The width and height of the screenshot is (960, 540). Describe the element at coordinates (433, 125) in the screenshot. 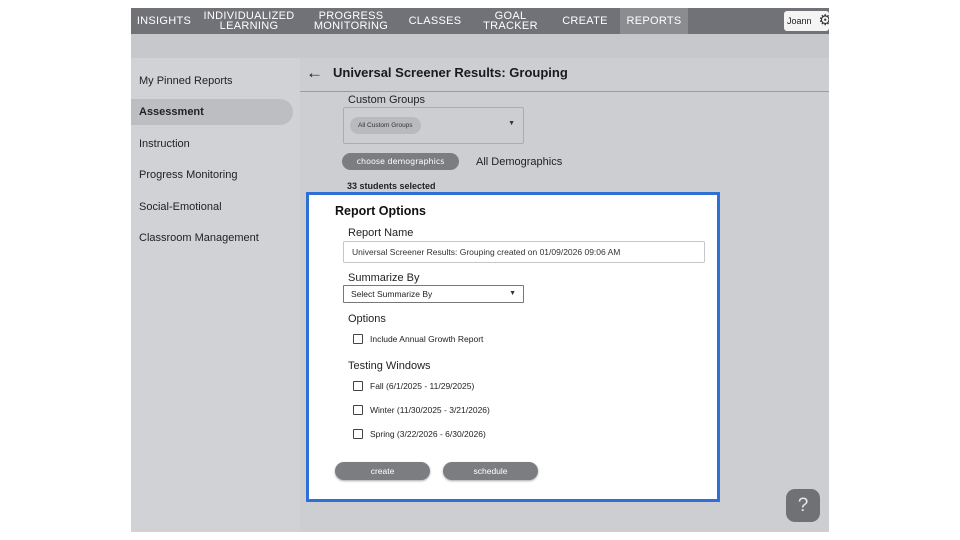

I see `custom-groups-select: All Custom Groups ▼` at that location.